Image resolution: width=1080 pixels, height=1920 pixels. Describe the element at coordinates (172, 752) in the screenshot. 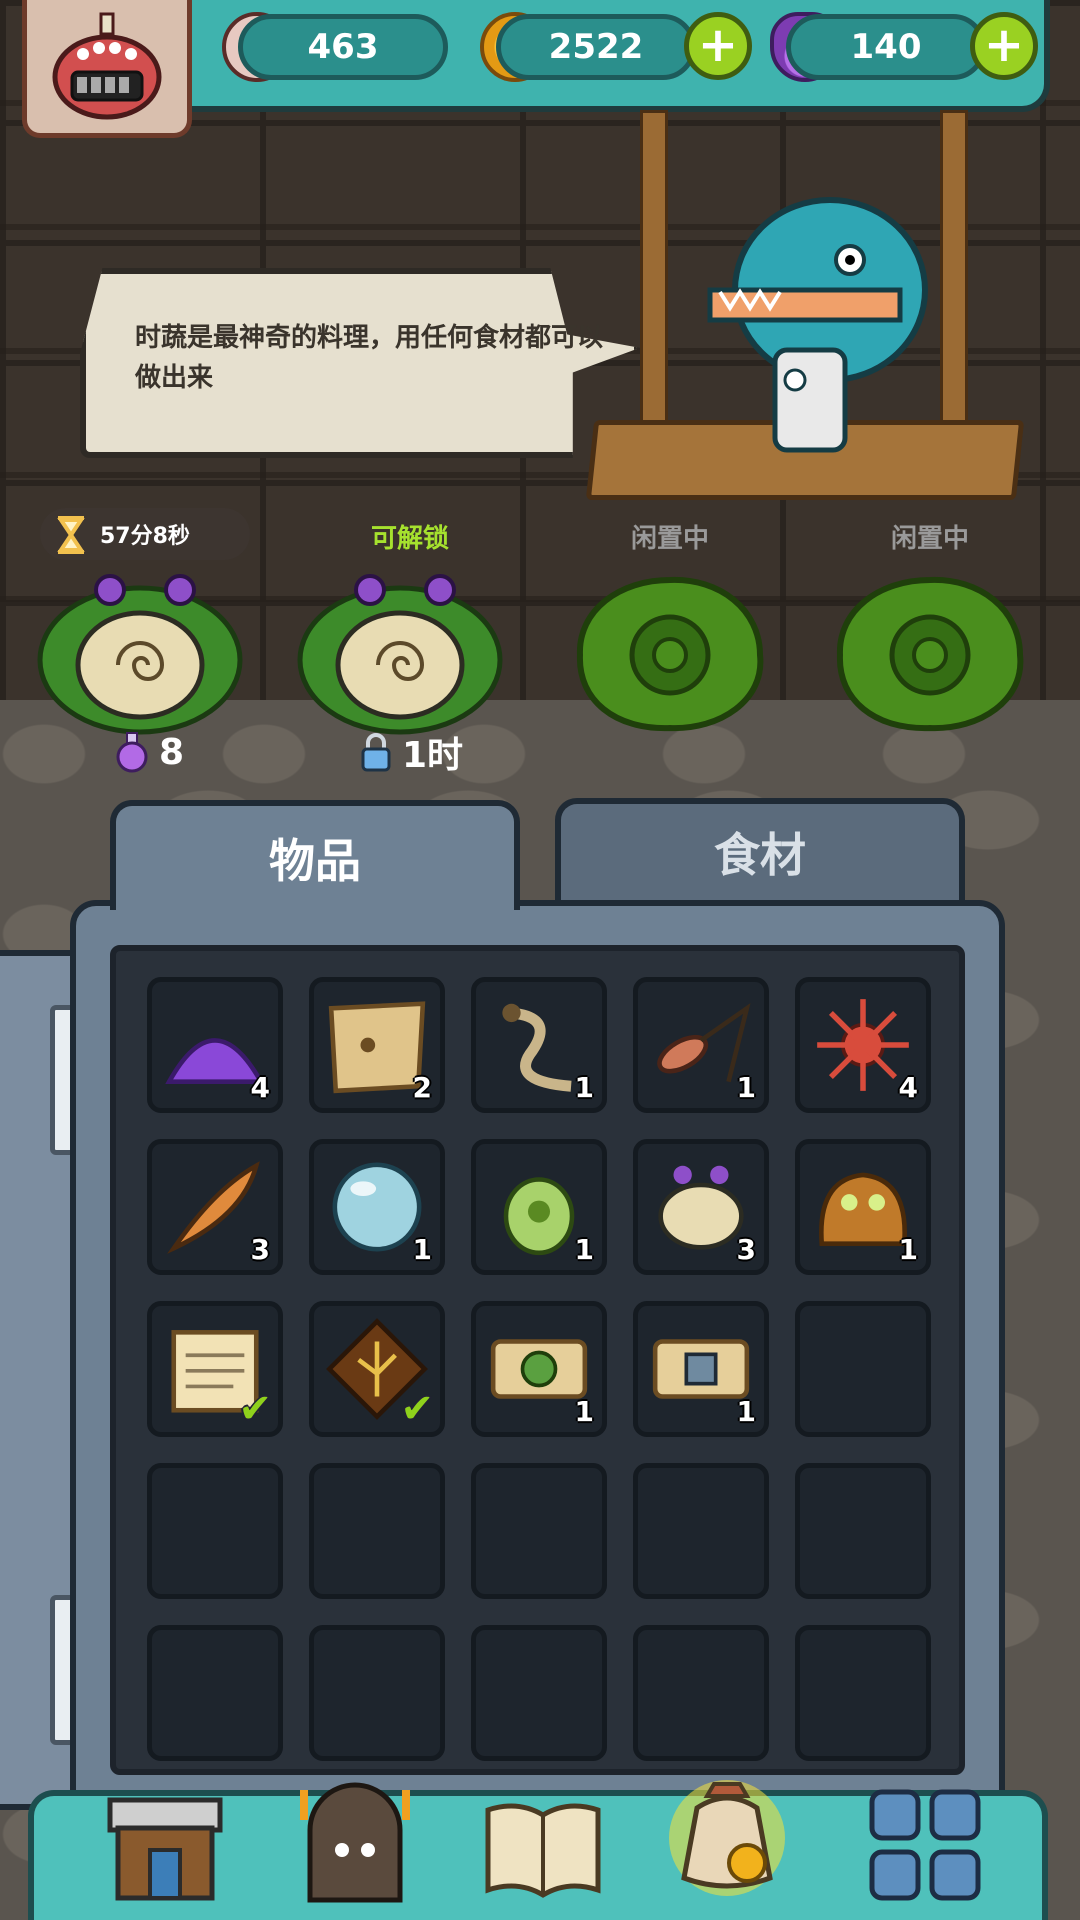

I see `slot-1-cost-value: 8` at that location.